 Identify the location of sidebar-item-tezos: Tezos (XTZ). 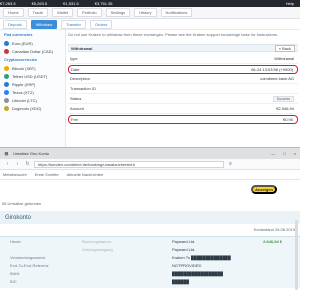
(32, 92).